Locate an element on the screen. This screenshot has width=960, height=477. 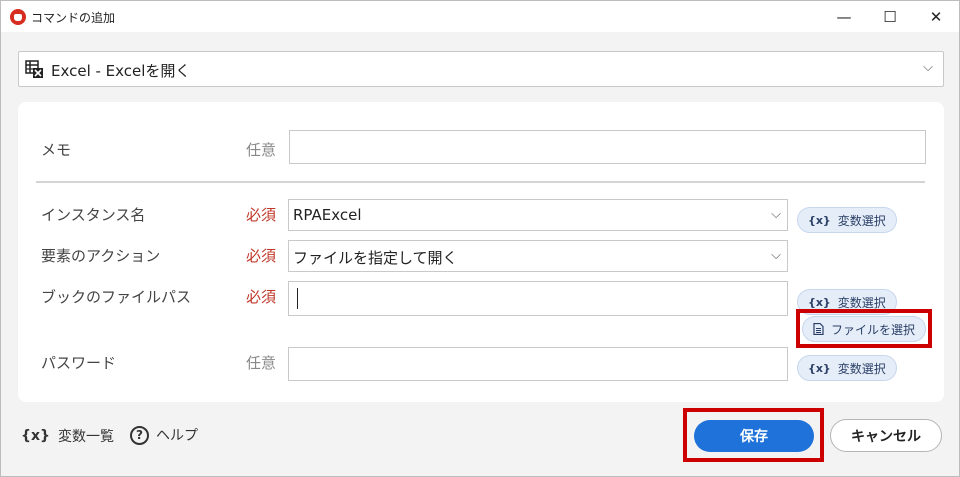
instance-select-value: RPAExcel is located at coordinates (327, 215).